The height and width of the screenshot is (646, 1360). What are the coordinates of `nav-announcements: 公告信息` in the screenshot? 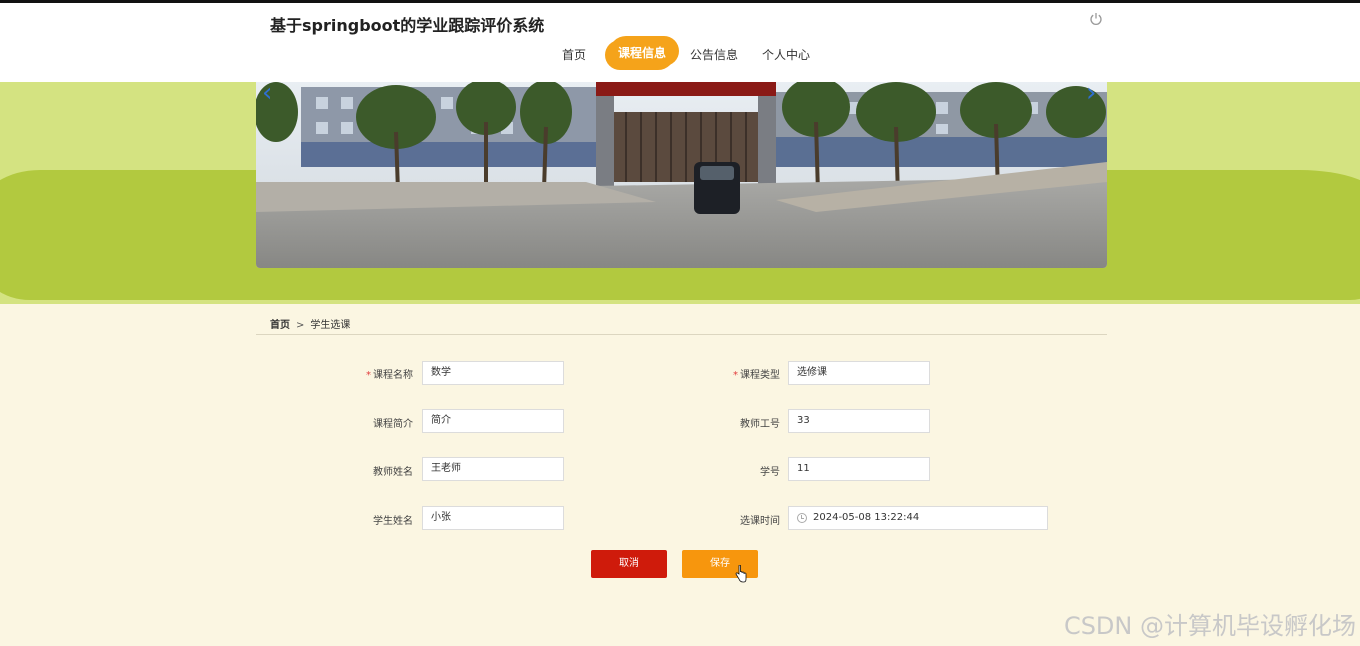 It's located at (714, 54).